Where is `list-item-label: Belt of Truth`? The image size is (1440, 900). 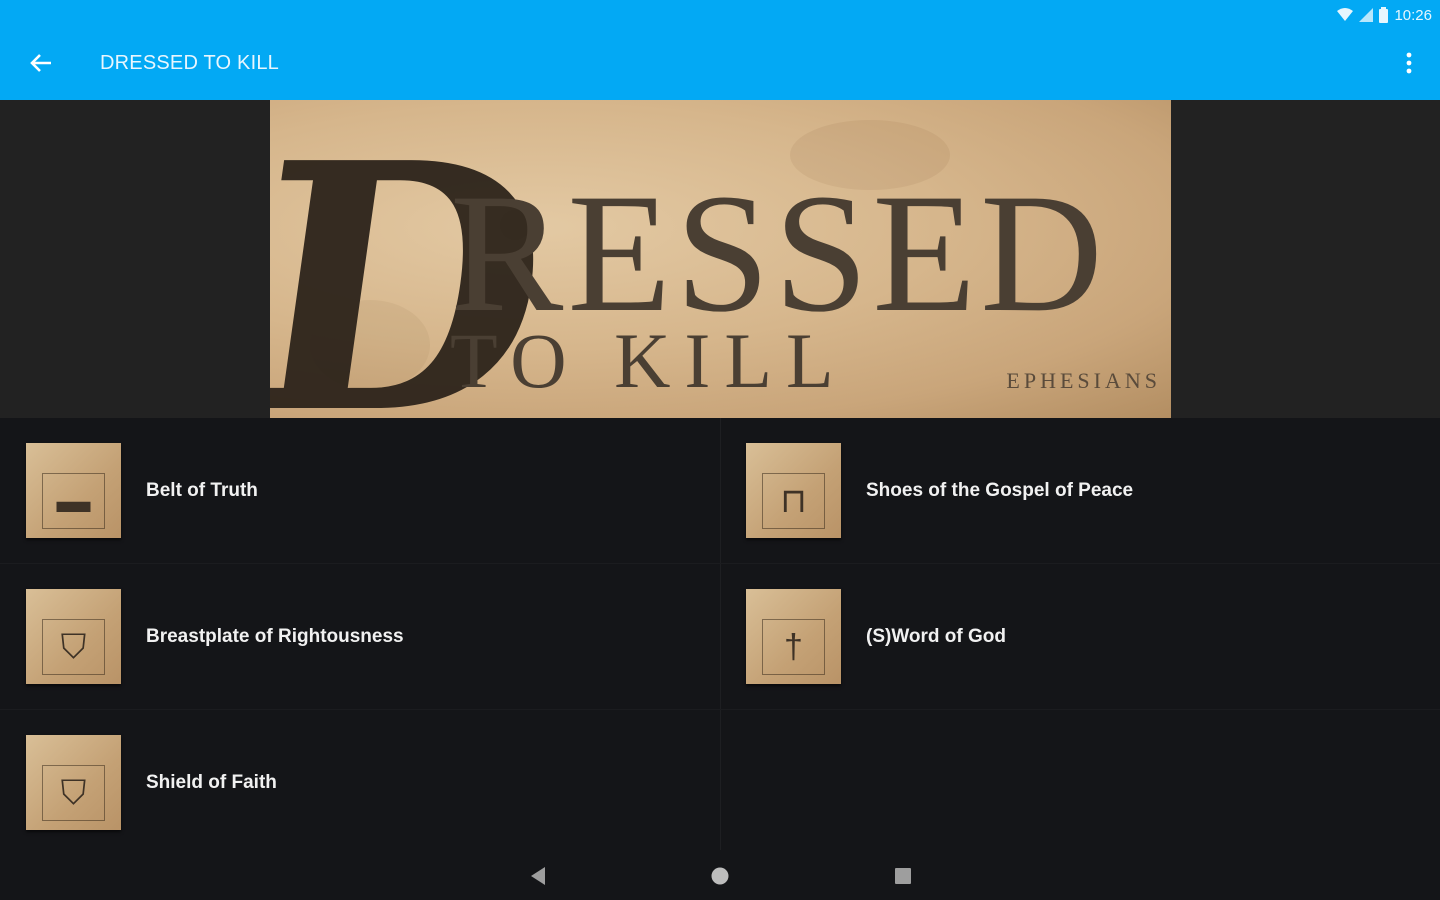 list-item-label: Belt of Truth is located at coordinates (202, 490).